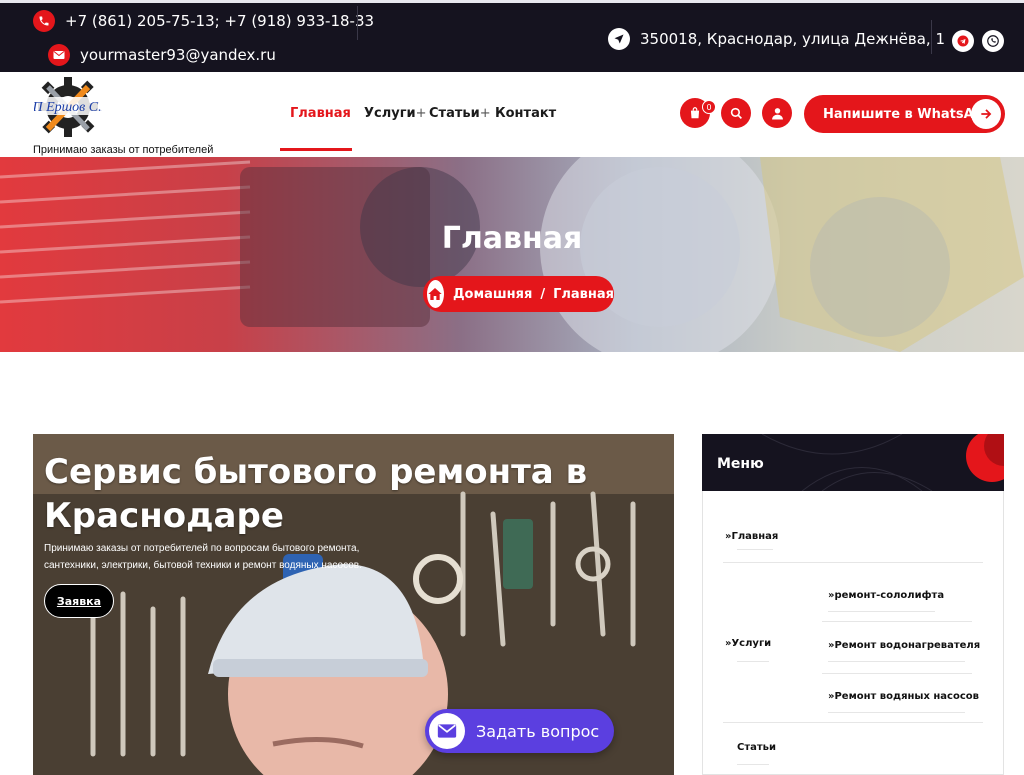  I want to click on ask-question-button: Задать вопрос, so click(519, 731).